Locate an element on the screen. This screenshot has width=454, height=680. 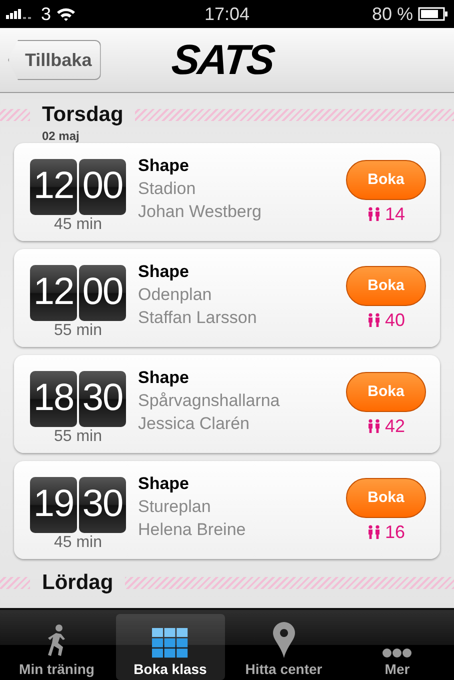
more-icon is located at coordinates (397, 653).